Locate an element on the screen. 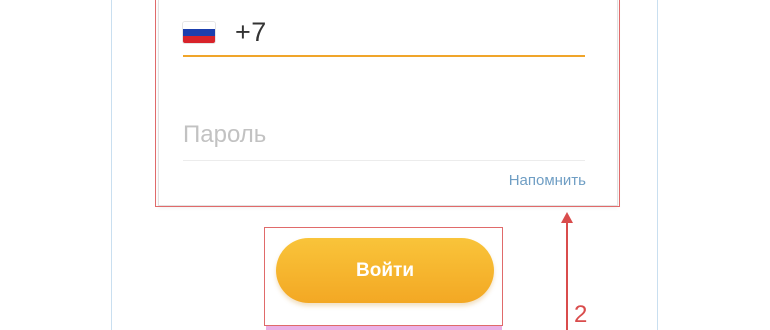 The height and width of the screenshot is (330, 770). container-left-edge is located at coordinates (111, 165).